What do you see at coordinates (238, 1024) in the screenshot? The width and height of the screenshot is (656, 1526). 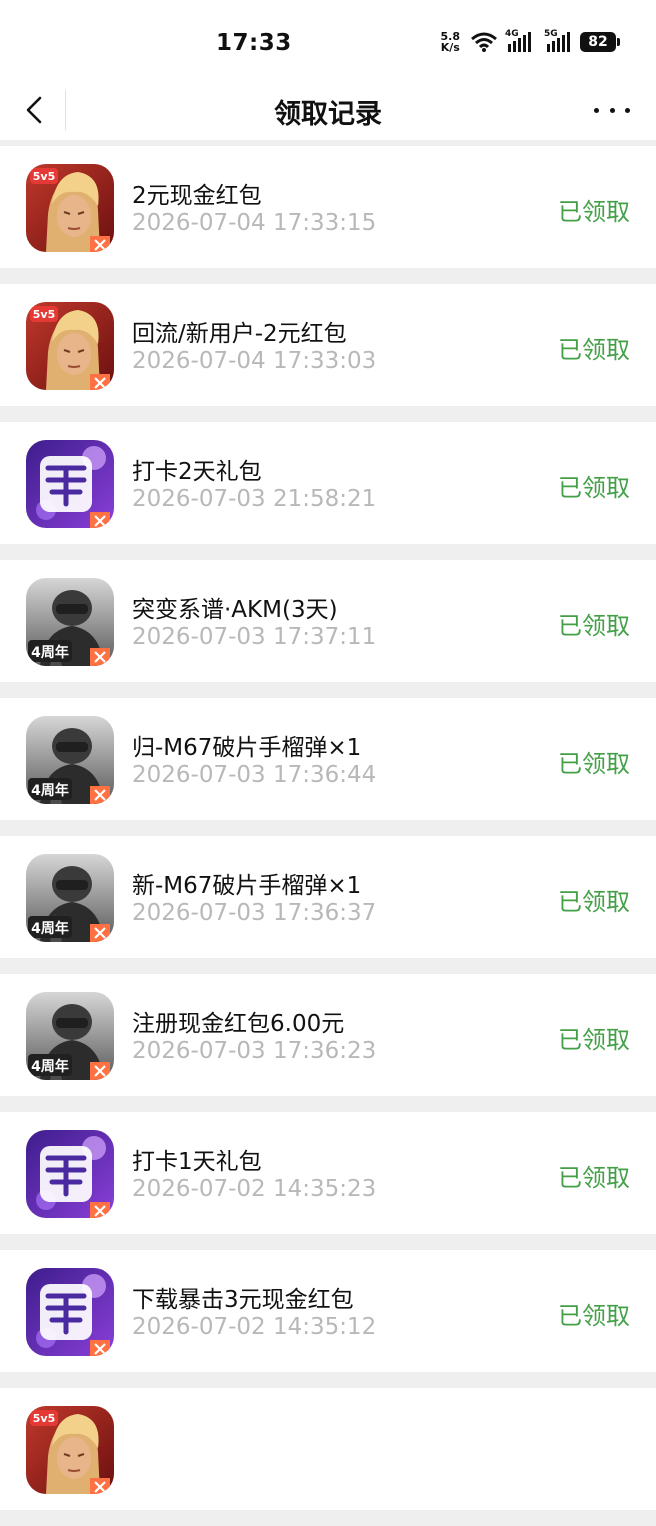 I see `record-title: 注册现金红包6.00元` at bounding box center [238, 1024].